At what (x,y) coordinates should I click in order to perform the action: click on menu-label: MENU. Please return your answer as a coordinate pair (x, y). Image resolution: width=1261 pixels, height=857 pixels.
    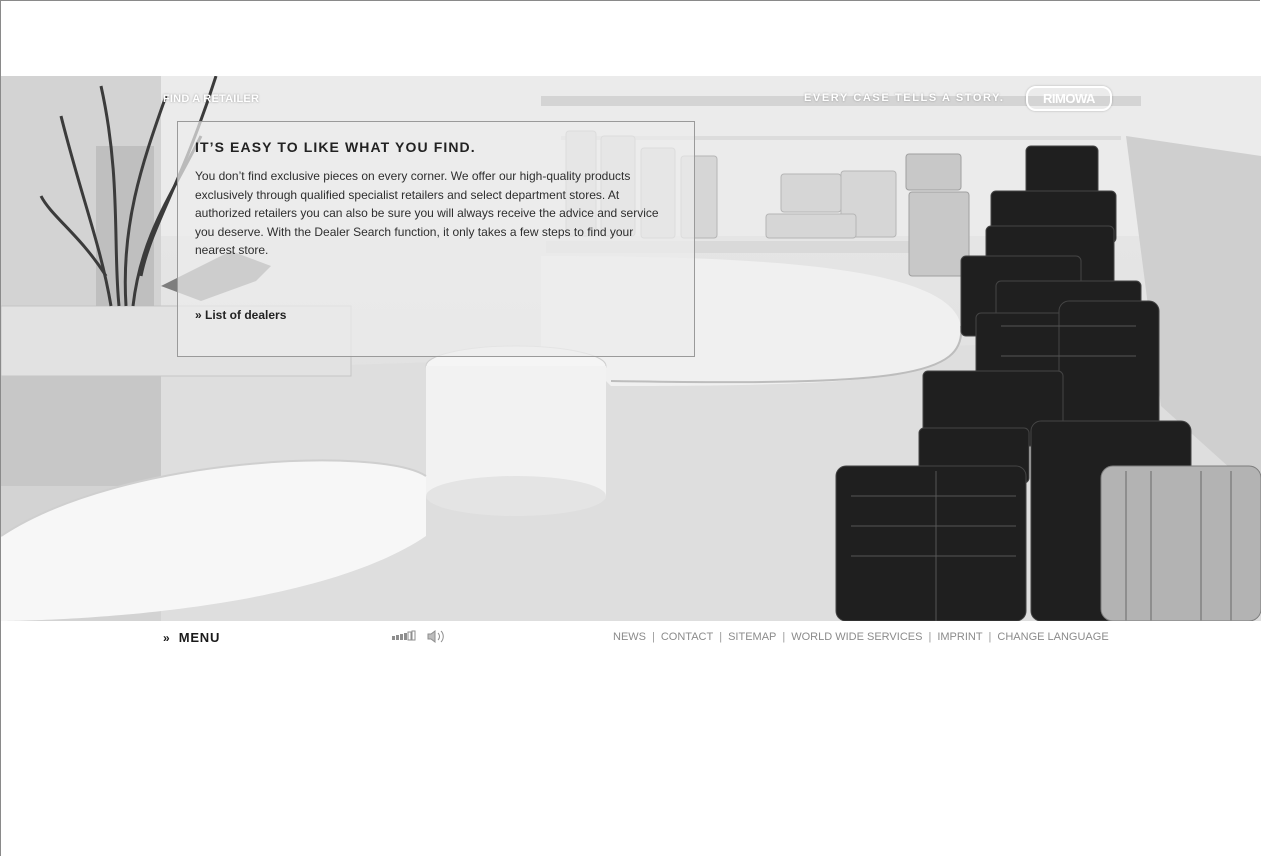
    Looking at the image, I should click on (199, 637).